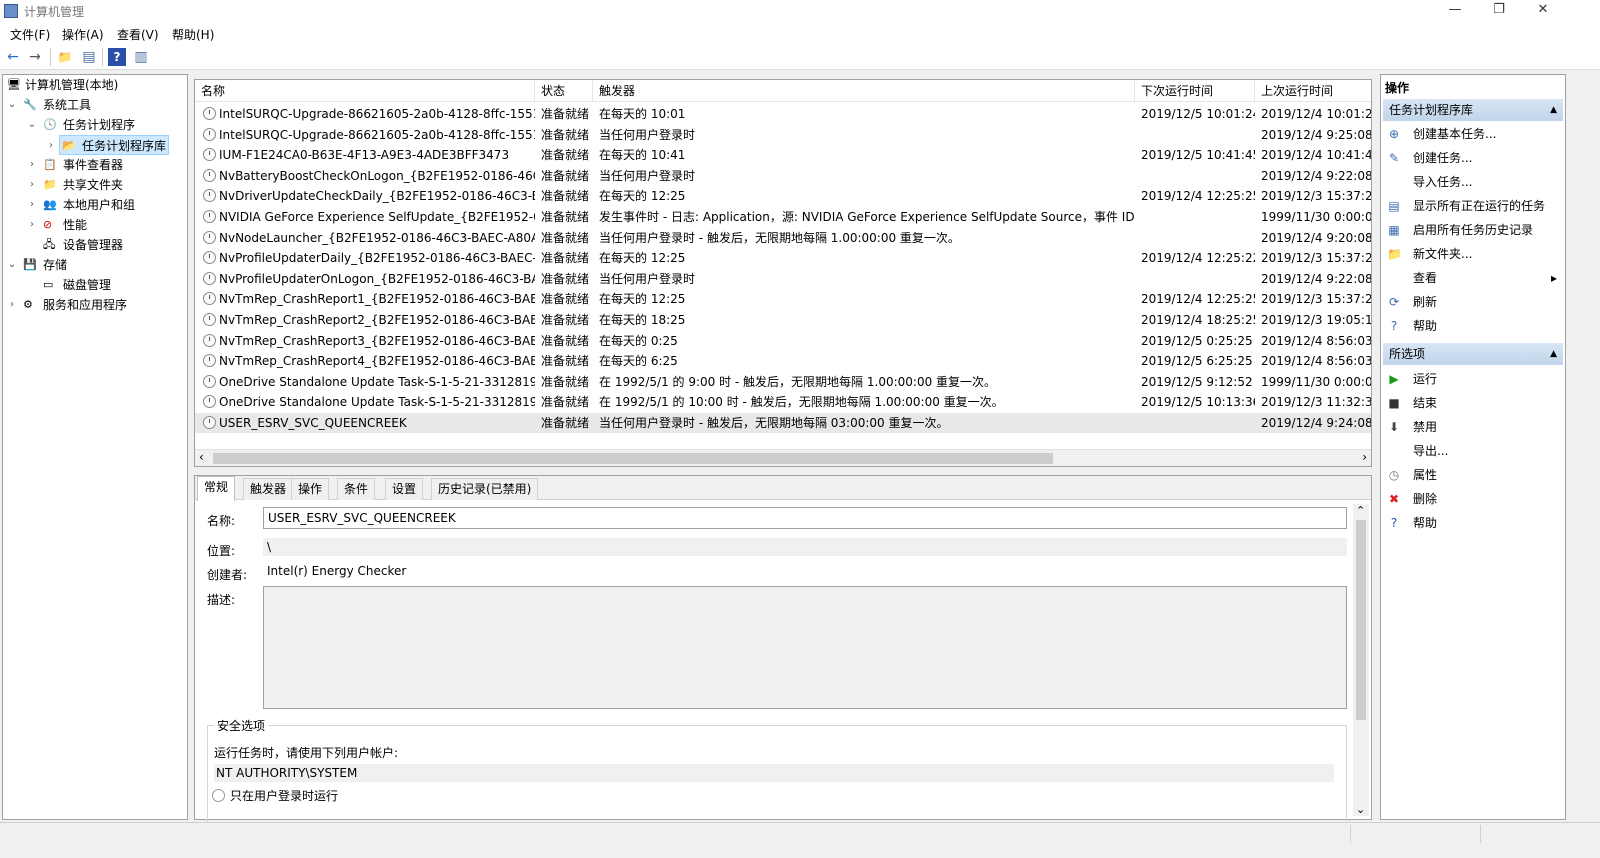 The height and width of the screenshot is (858, 1600). Describe the element at coordinates (201, 457) in the screenshot. I see `scroll-left-icon: ‹` at that location.